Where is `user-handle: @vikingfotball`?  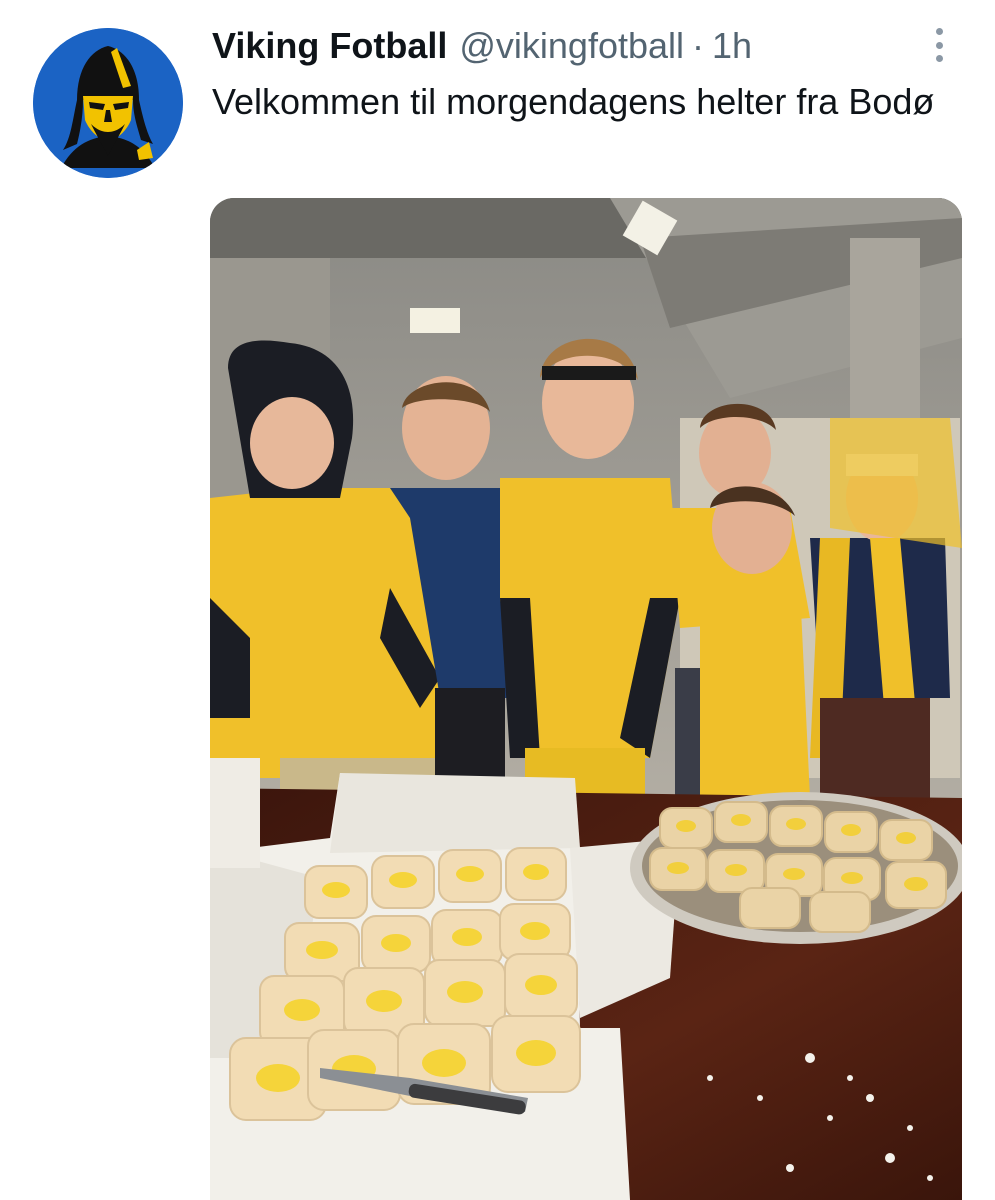 user-handle: @vikingfotball is located at coordinates (571, 46).